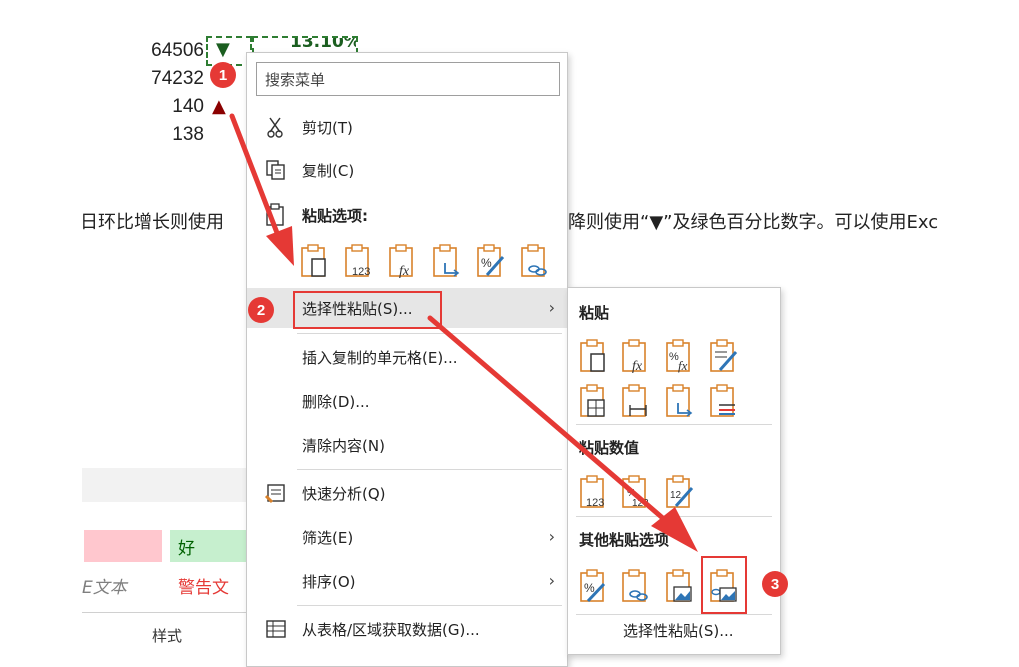 Image resolution: width=1019 pixels, height=667 pixels. Describe the element at coordinates (261, 310) in the screenshot. I see `step-badge-2: 2` at that location.